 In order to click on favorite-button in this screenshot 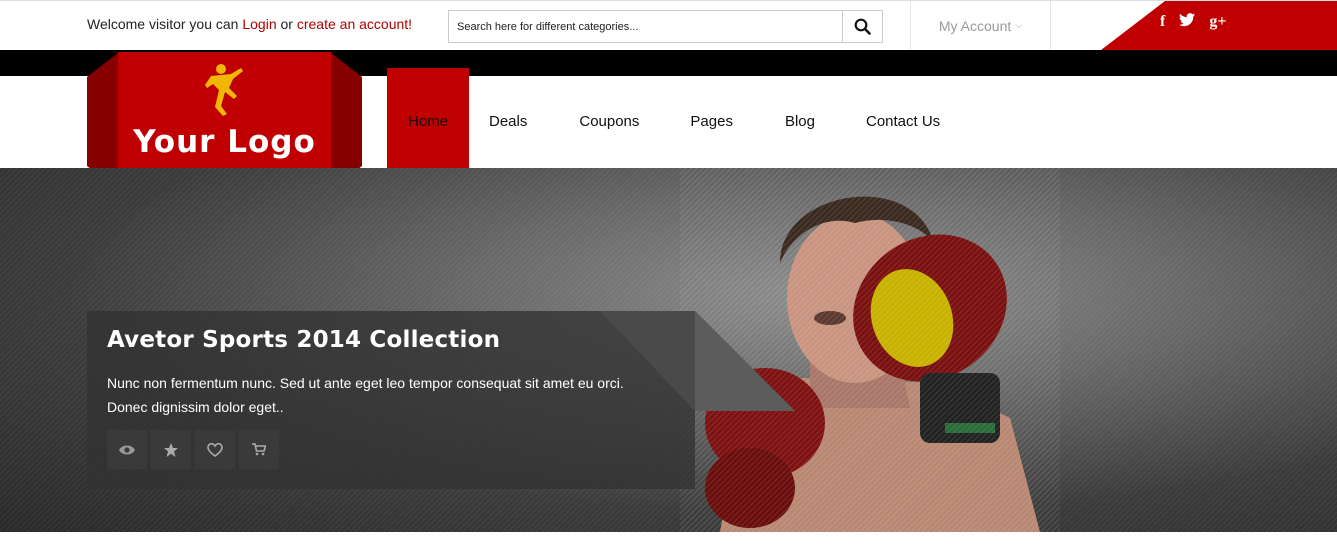, I will do `click(171, 449)`.